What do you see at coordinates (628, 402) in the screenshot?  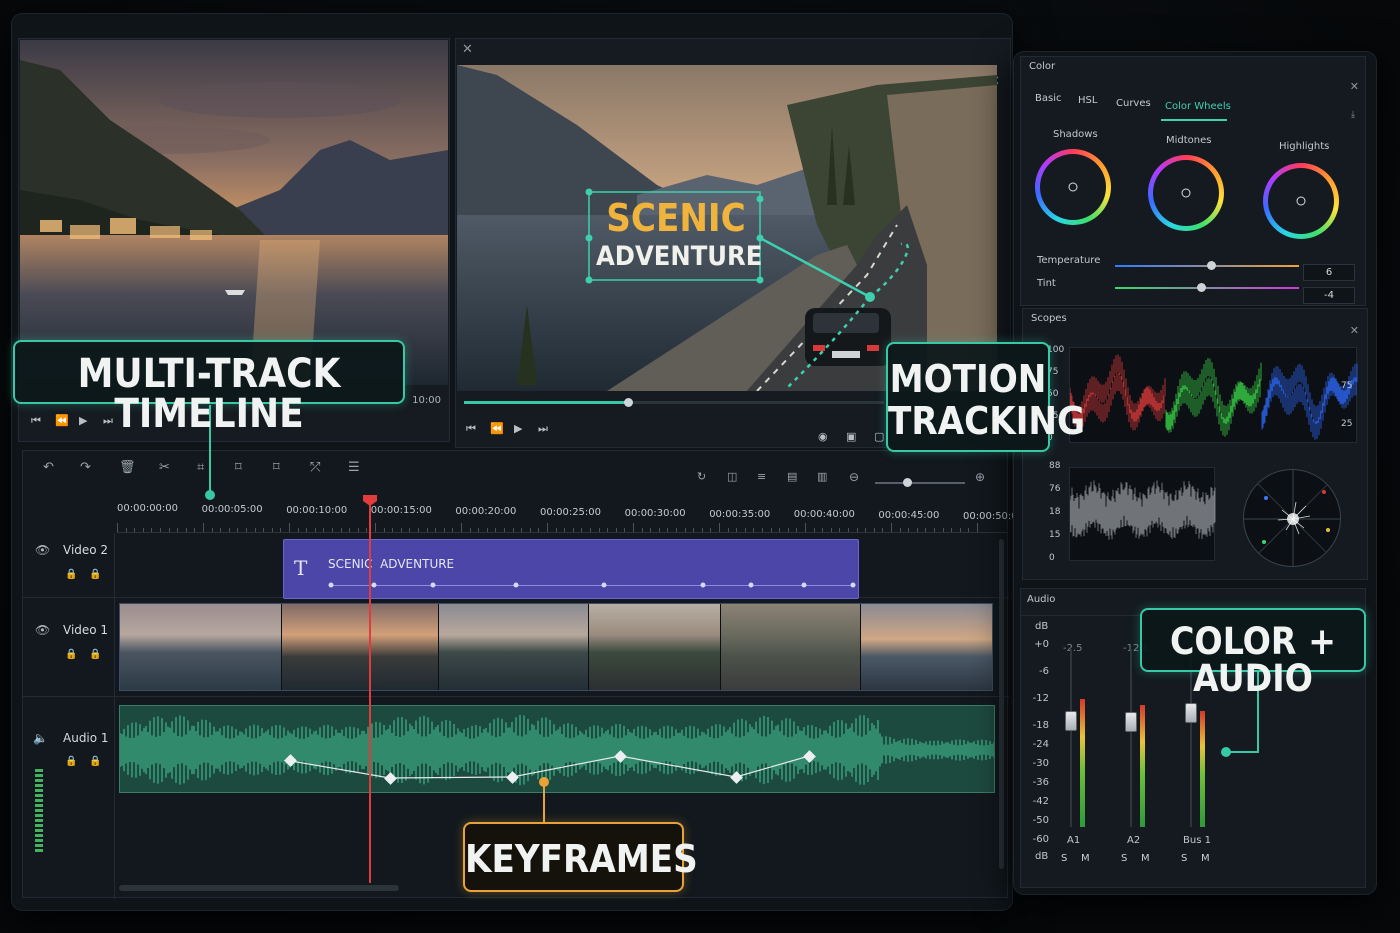 I see `playback-progress-handle` at bounding box center [628, 402].